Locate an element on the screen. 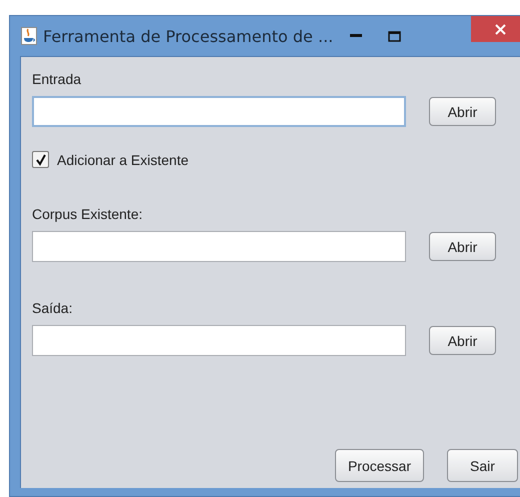  checkbox is located at coordinates (40, 159).